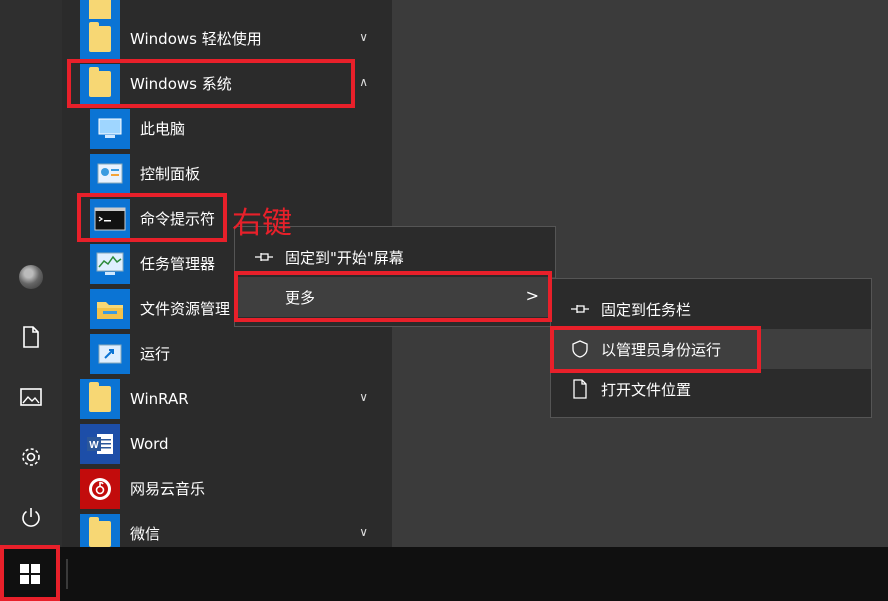 This screenshot has width=888, height=601. Describe the element at coordinates (163, 129) in the screenshot. I see `list-item-label: 此电脑` at that location.